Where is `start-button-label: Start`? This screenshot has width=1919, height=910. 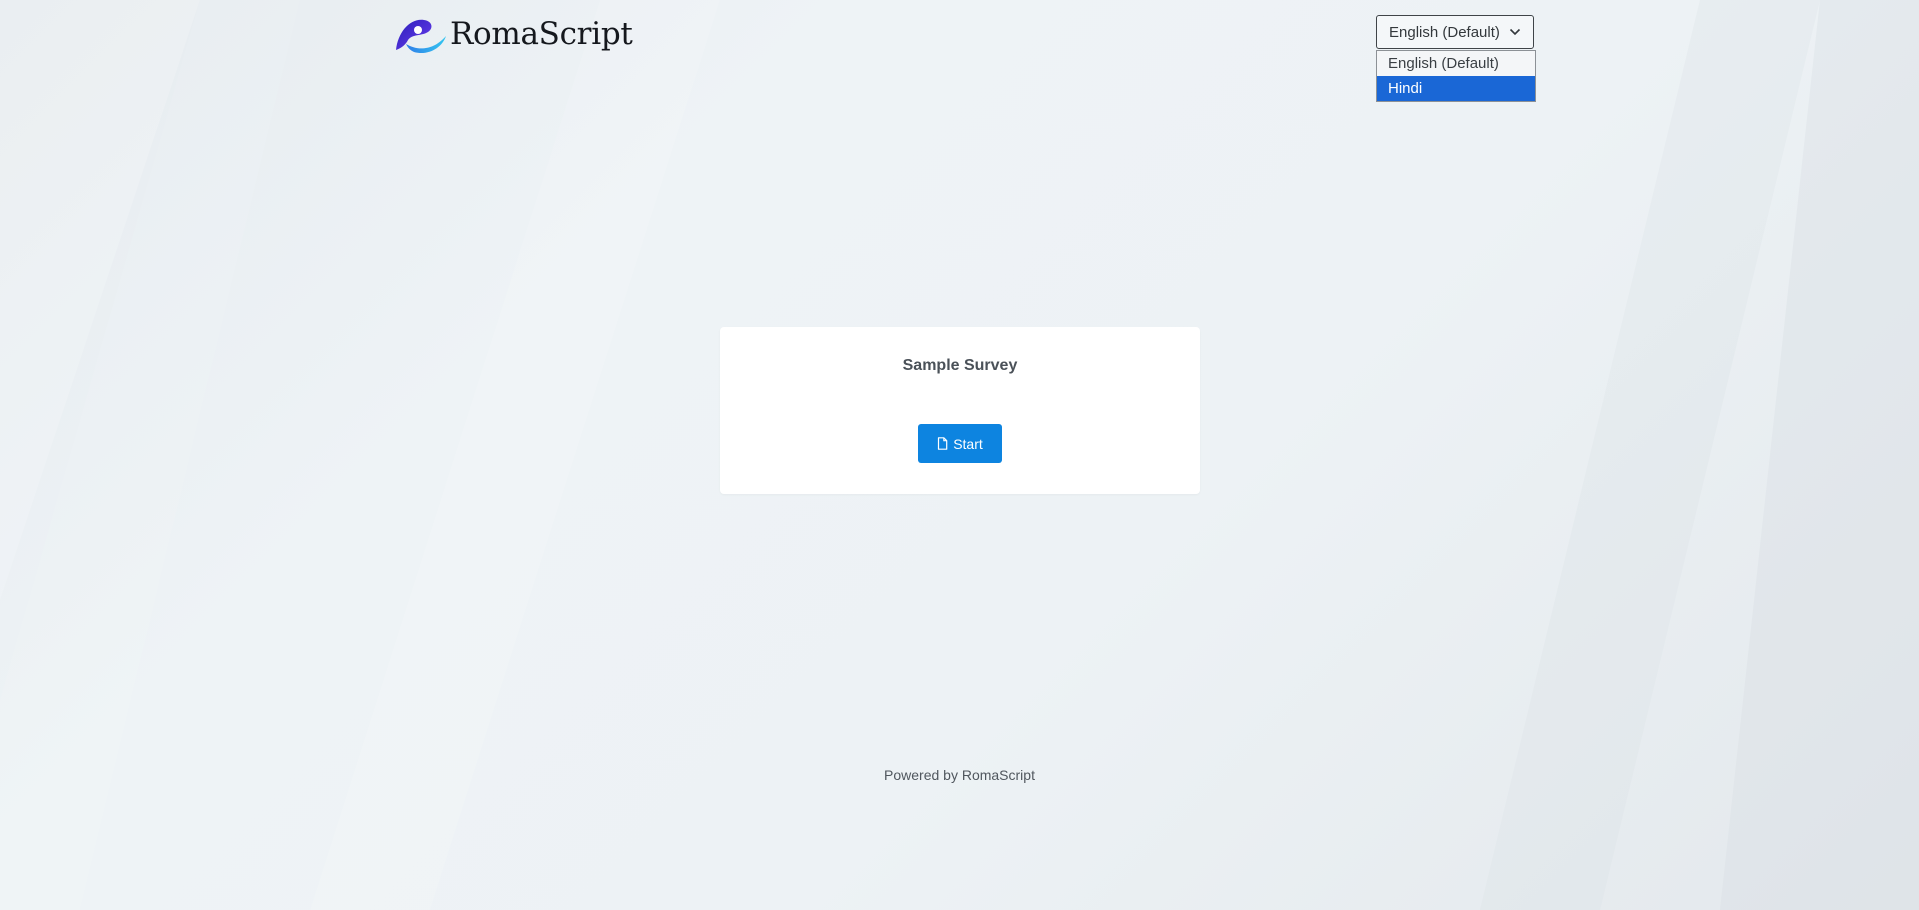 start-button-label: Start is located at coordinates (968, 443).